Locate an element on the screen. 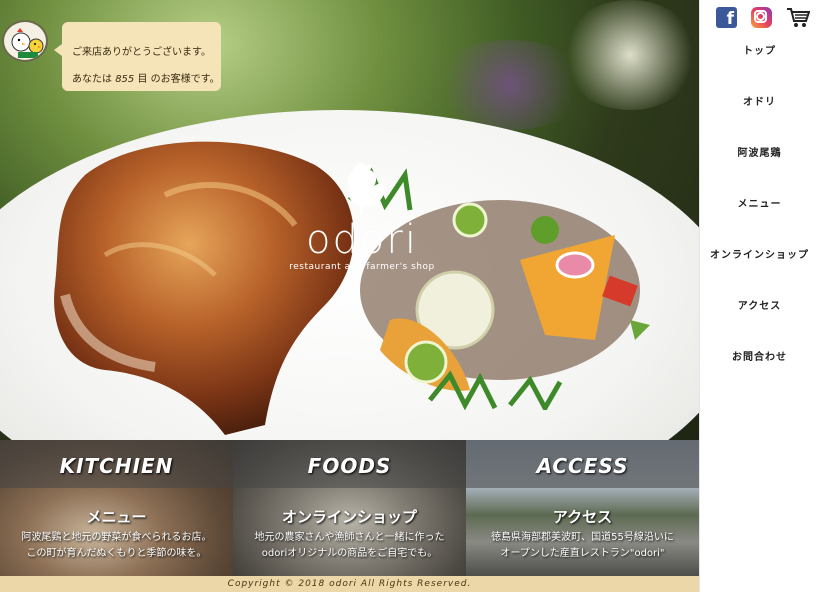 This screenshot has height=592, width=818. instagram-icon is located at coordinates (761, 17).